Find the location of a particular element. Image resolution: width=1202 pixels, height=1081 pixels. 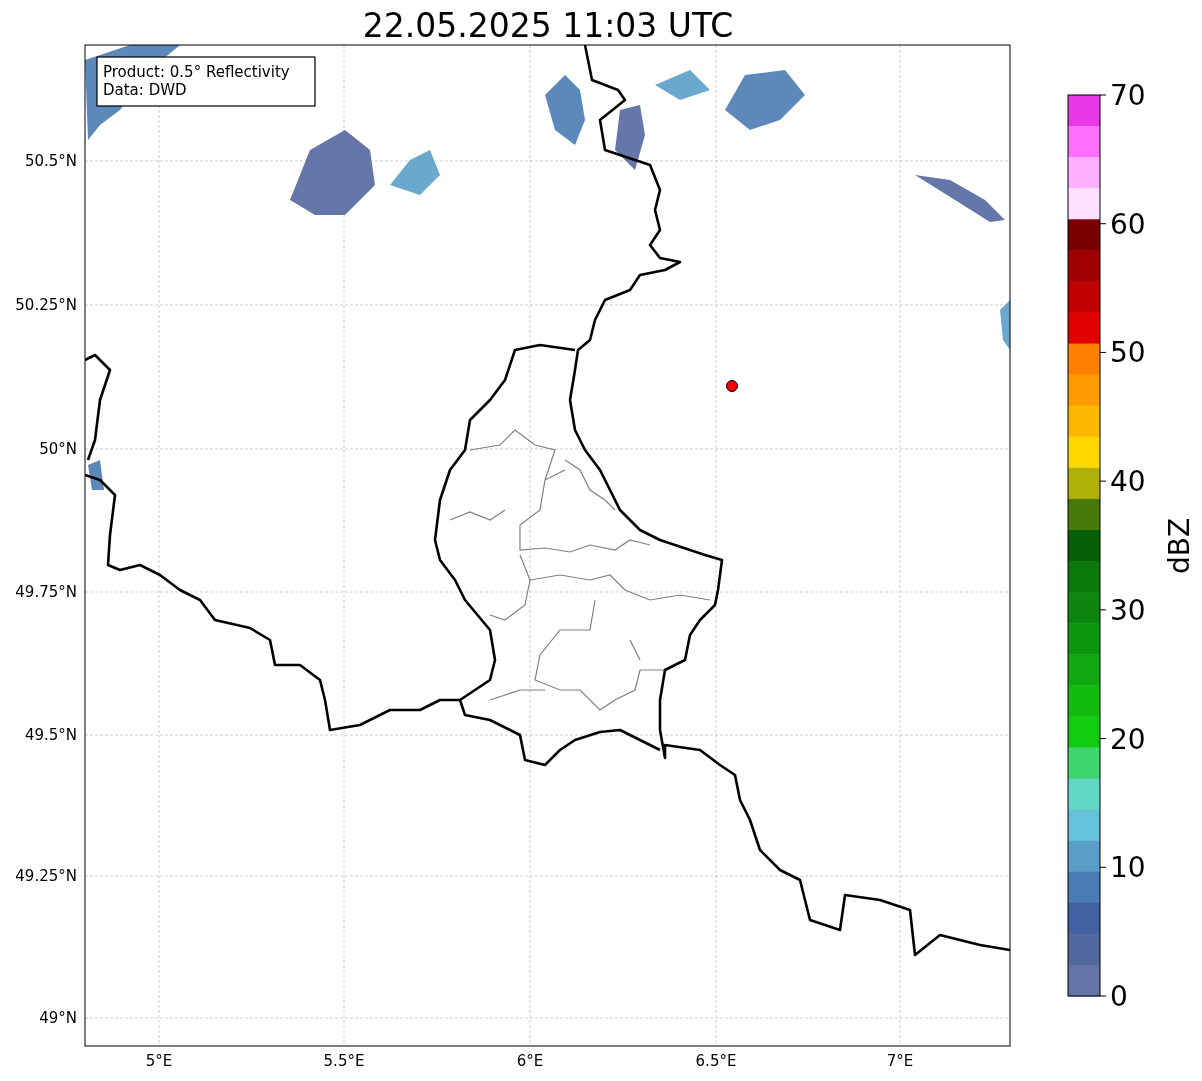

colorbar-label: dBZ is located at coordinates (1179, 546).